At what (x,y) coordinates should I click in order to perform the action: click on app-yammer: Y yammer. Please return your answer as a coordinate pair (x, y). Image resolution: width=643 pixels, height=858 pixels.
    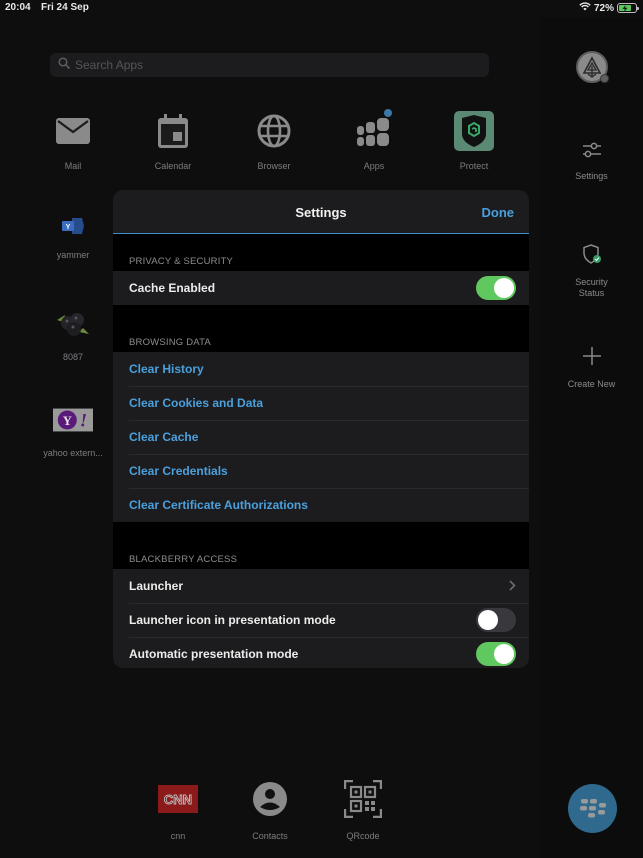
    Looking at the image, I should click on (73, 236).